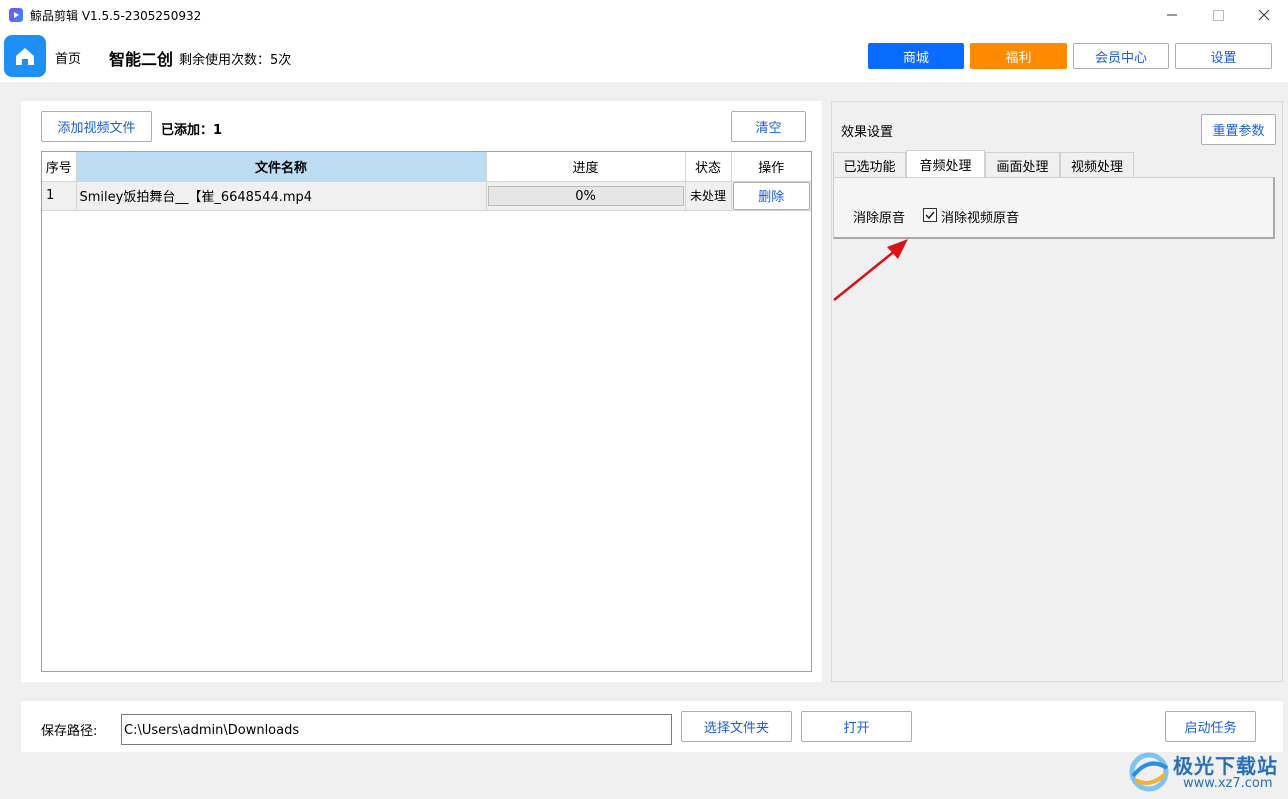 Image resolution: width=1288 pixels, height=799 pixels. Describe the element at coordinates (856, 726) in the screenshot. I see `open-folder-button: 打开` at that location.